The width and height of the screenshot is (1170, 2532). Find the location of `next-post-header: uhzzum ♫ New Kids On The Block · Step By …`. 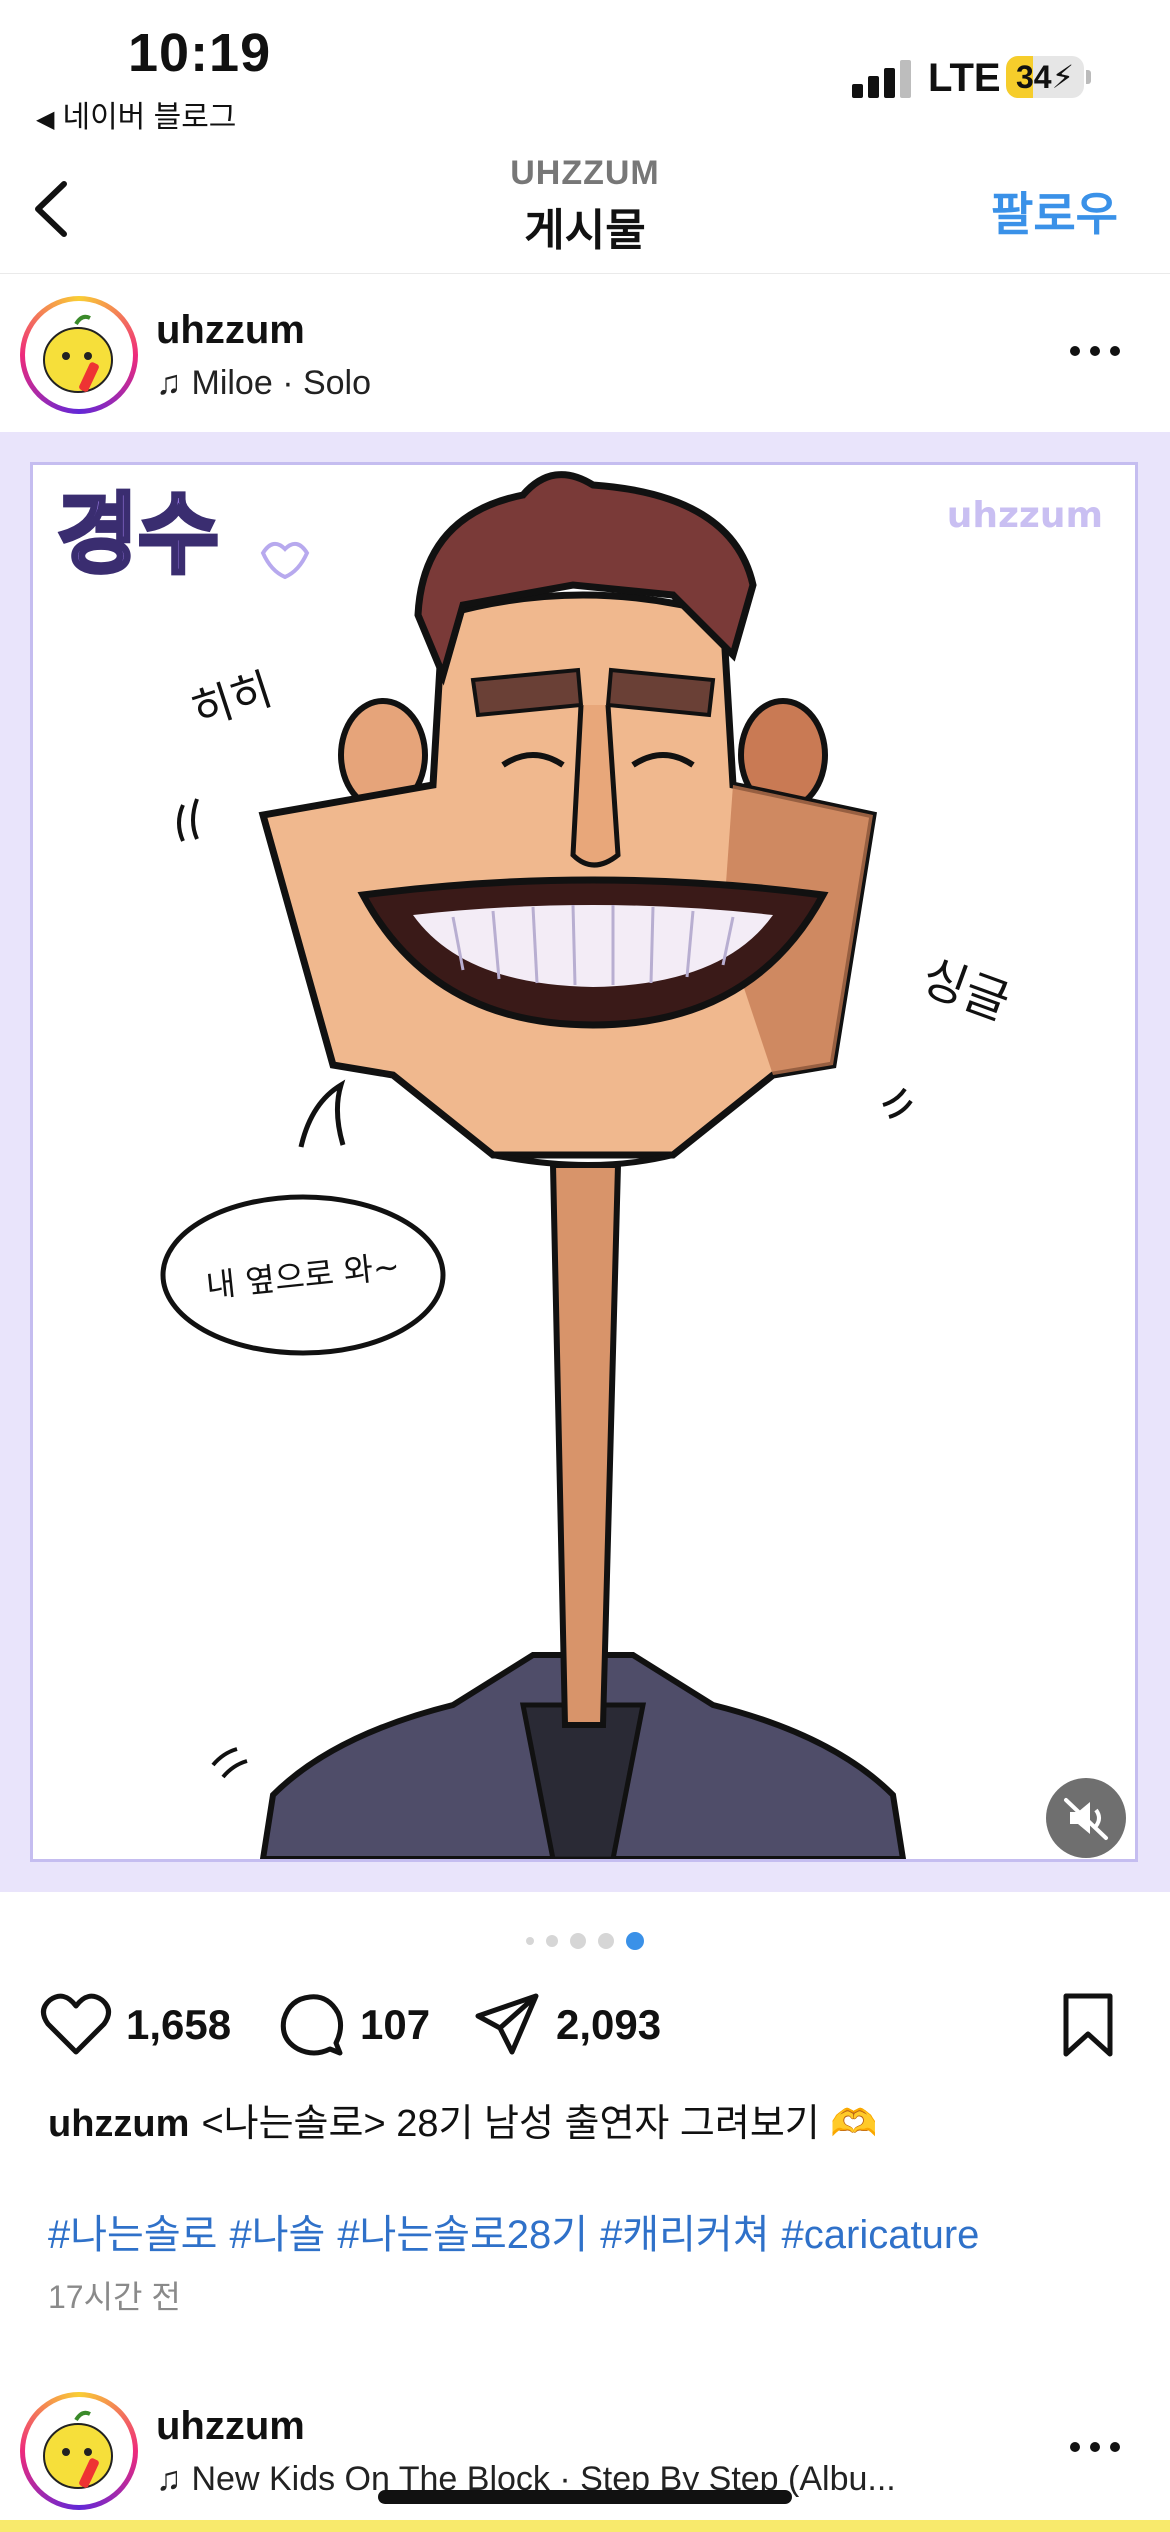

next-post-header: uhzzum ♫ New Kids On The Block · Step By … is located at coordinates (585, 2450).